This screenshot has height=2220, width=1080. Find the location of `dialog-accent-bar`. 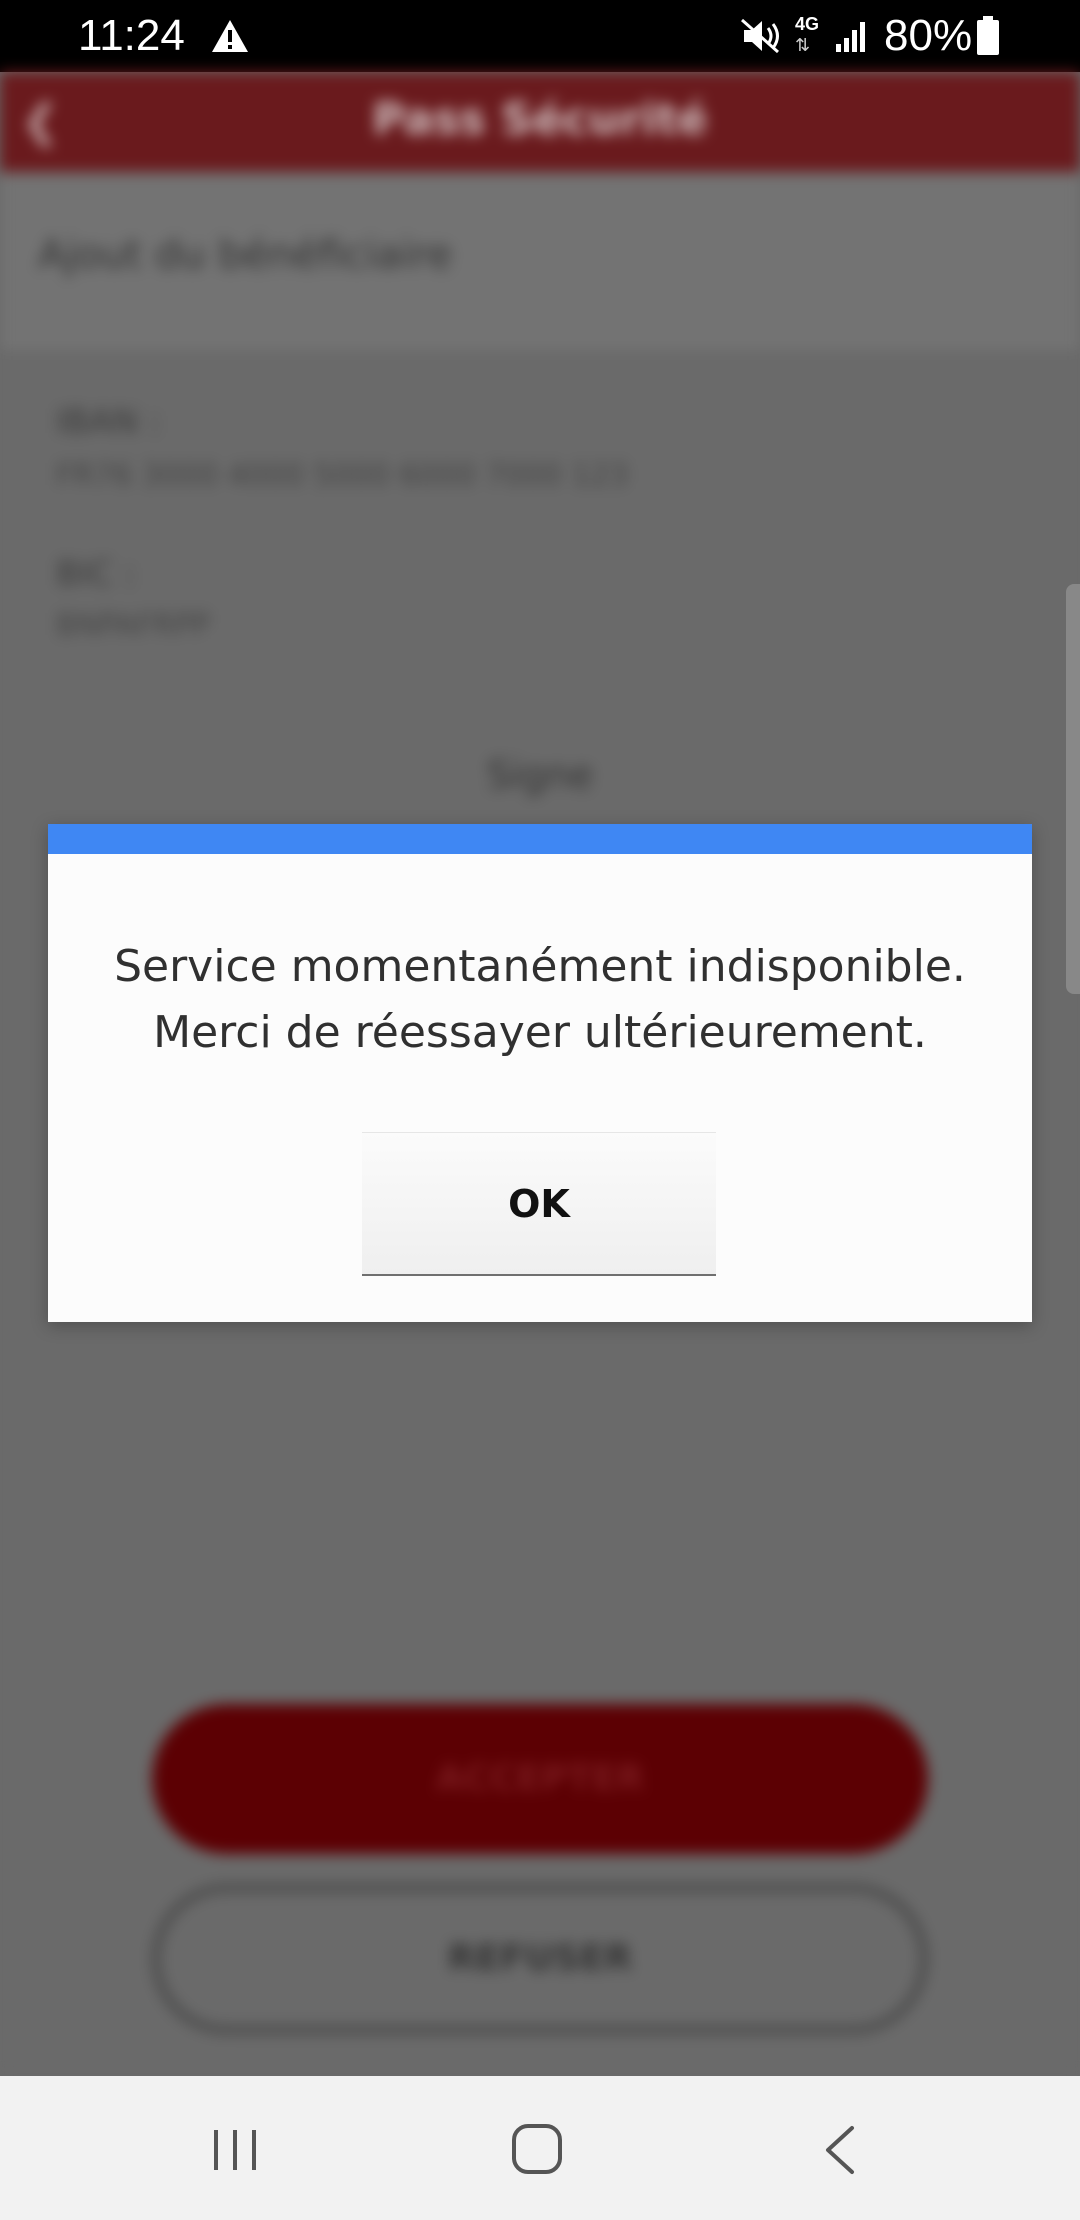

dialog-accent-bar is located at coordinates (540, 839).